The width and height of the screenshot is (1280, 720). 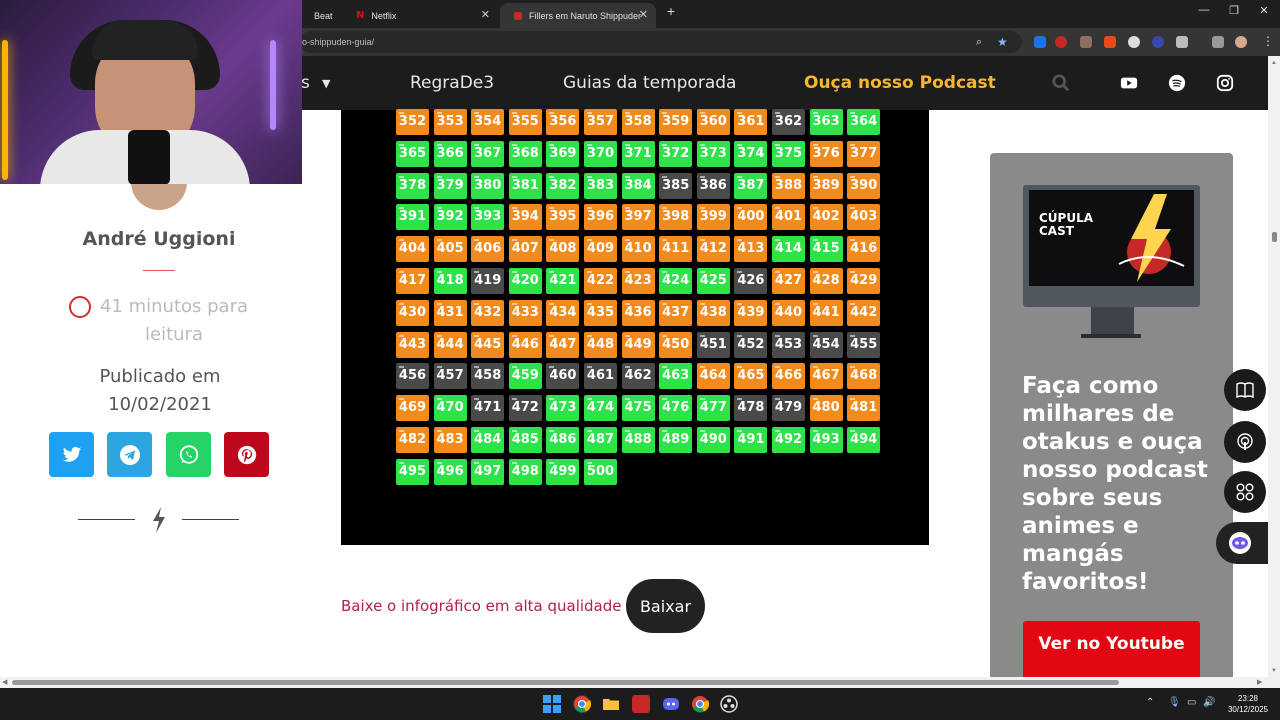 I want to click on chrome-icon, so click(x=582, y=704).